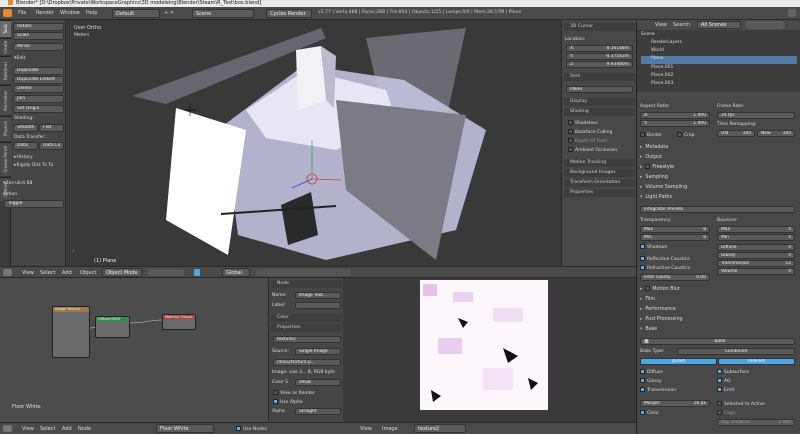 The width and height of the screenshot is (800, 434). What do you see at coordinates (719, 300) in the screenshot?
I see `film-section: ▸ Film` at bounding box center [719, 300].